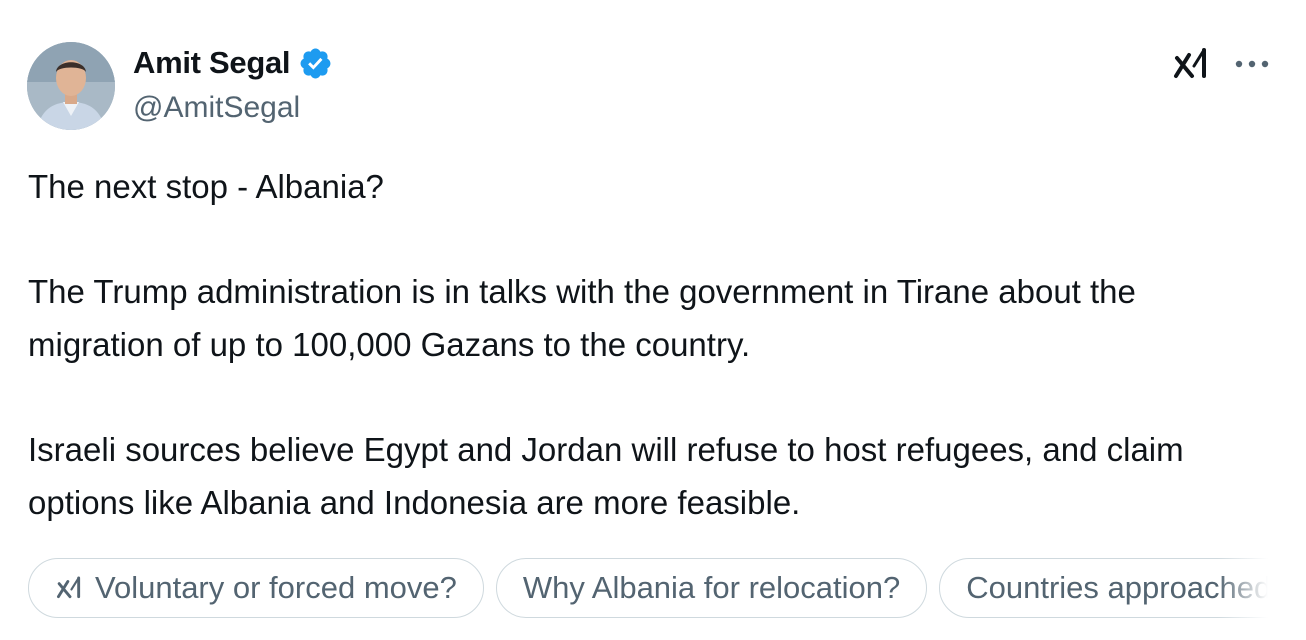 The height and width of the screenshot is (640, 1306). Describe the element at coordinates (216, 108) in the screenshot. I see `author-handle: @AmitSegal` at that location.